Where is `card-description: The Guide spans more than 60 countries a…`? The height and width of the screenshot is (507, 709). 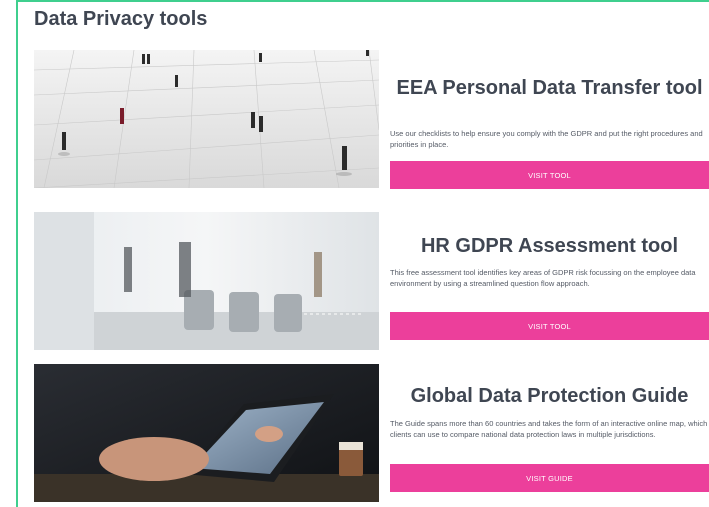 card-description: The Guide spans more than 60 countries a… is located at coordinates (549, 429).